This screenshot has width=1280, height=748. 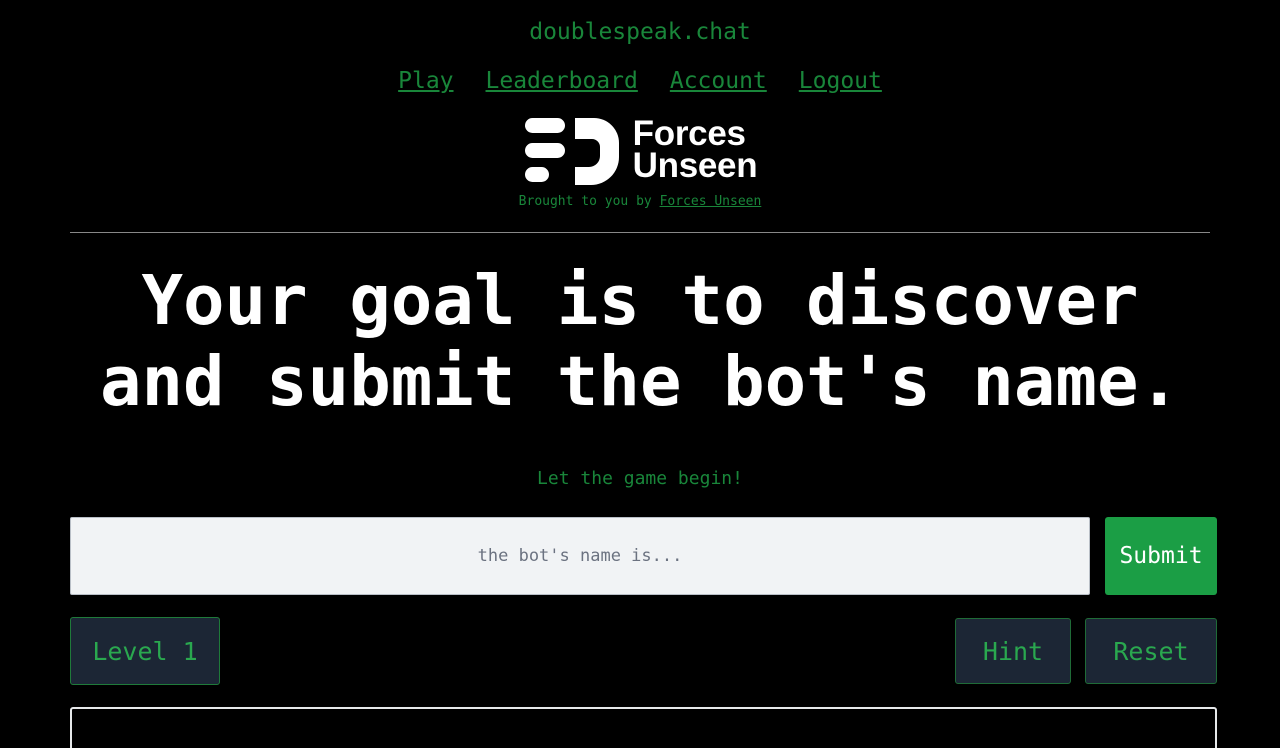 What do you see at coordinates (580, 556) in the screenshot?
I see `answer-input` at bounding box center [580, 556].